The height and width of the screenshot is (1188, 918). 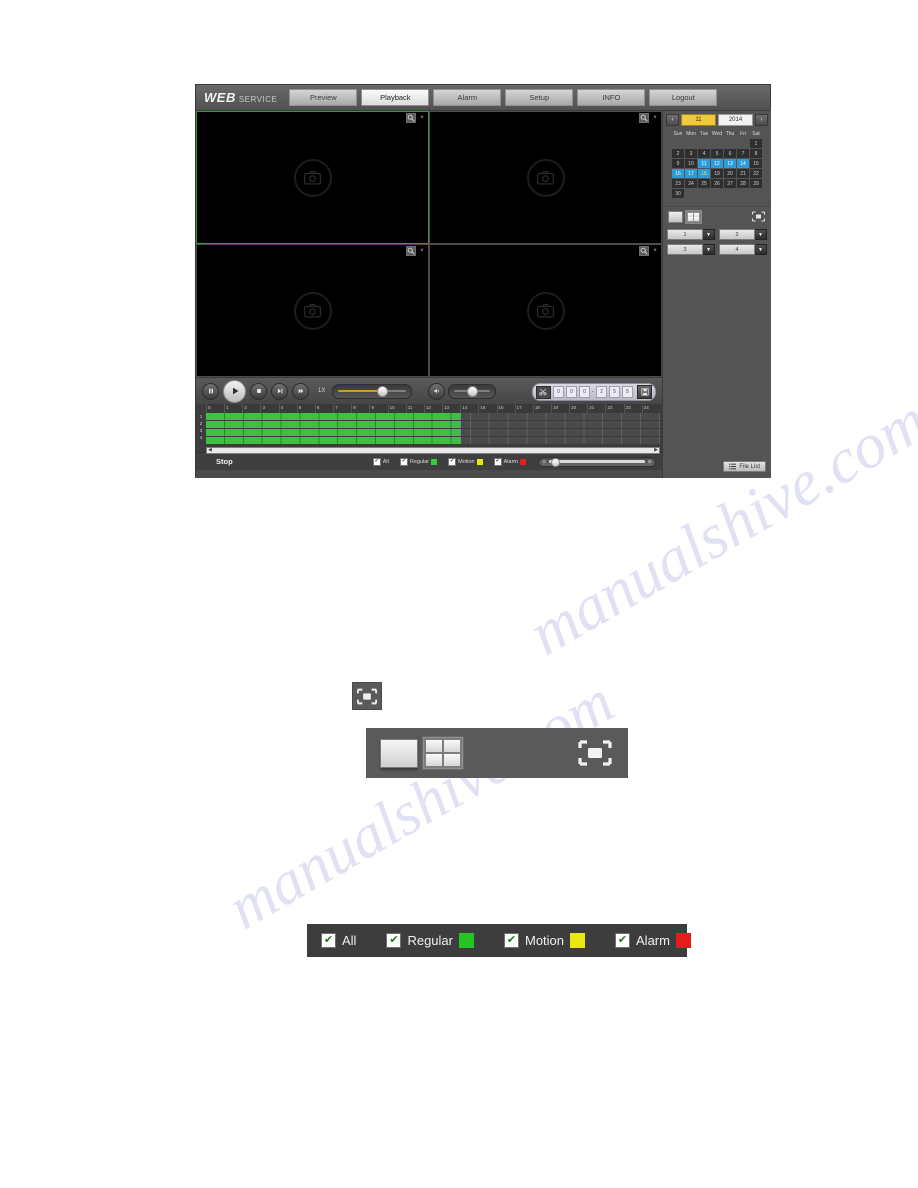 I want to click on calendar-day: 28, so click(x=743, y=183).